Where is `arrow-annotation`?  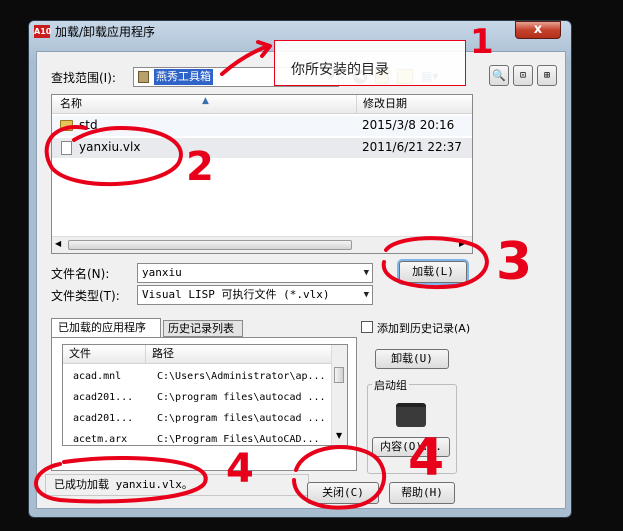 arrow-annotation is located at coordinates (246, 58).